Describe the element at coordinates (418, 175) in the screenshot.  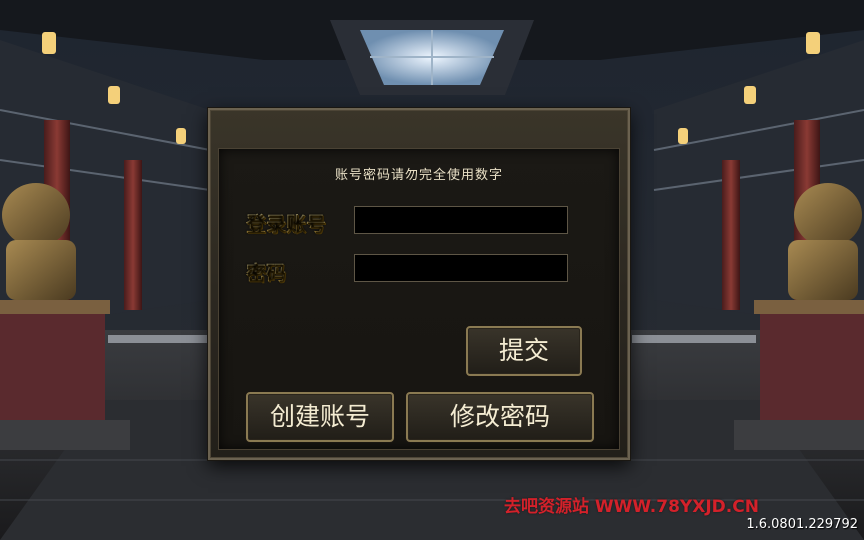
I see `password-notice-text: 账号密码请勿完全使用数字` at that location.